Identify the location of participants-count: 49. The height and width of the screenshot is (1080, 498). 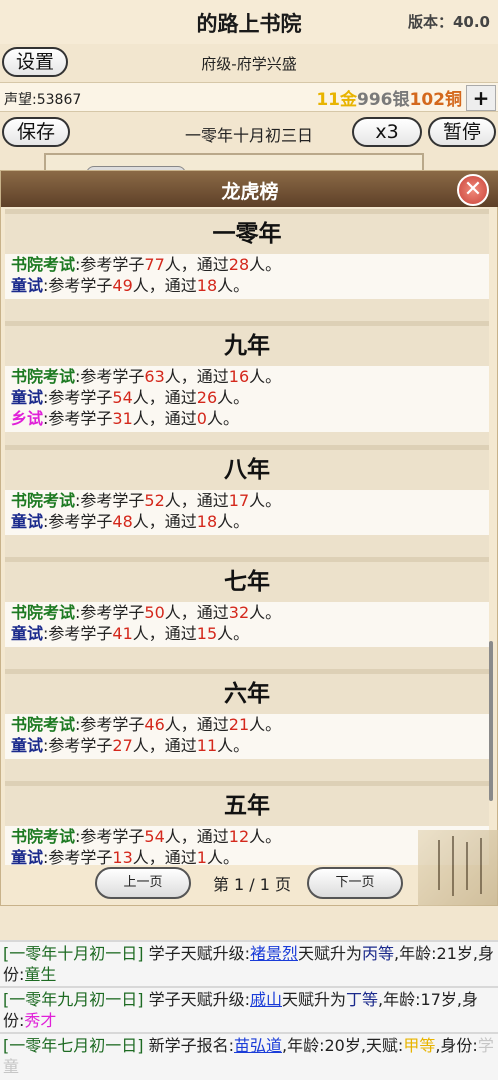
(122, 285).